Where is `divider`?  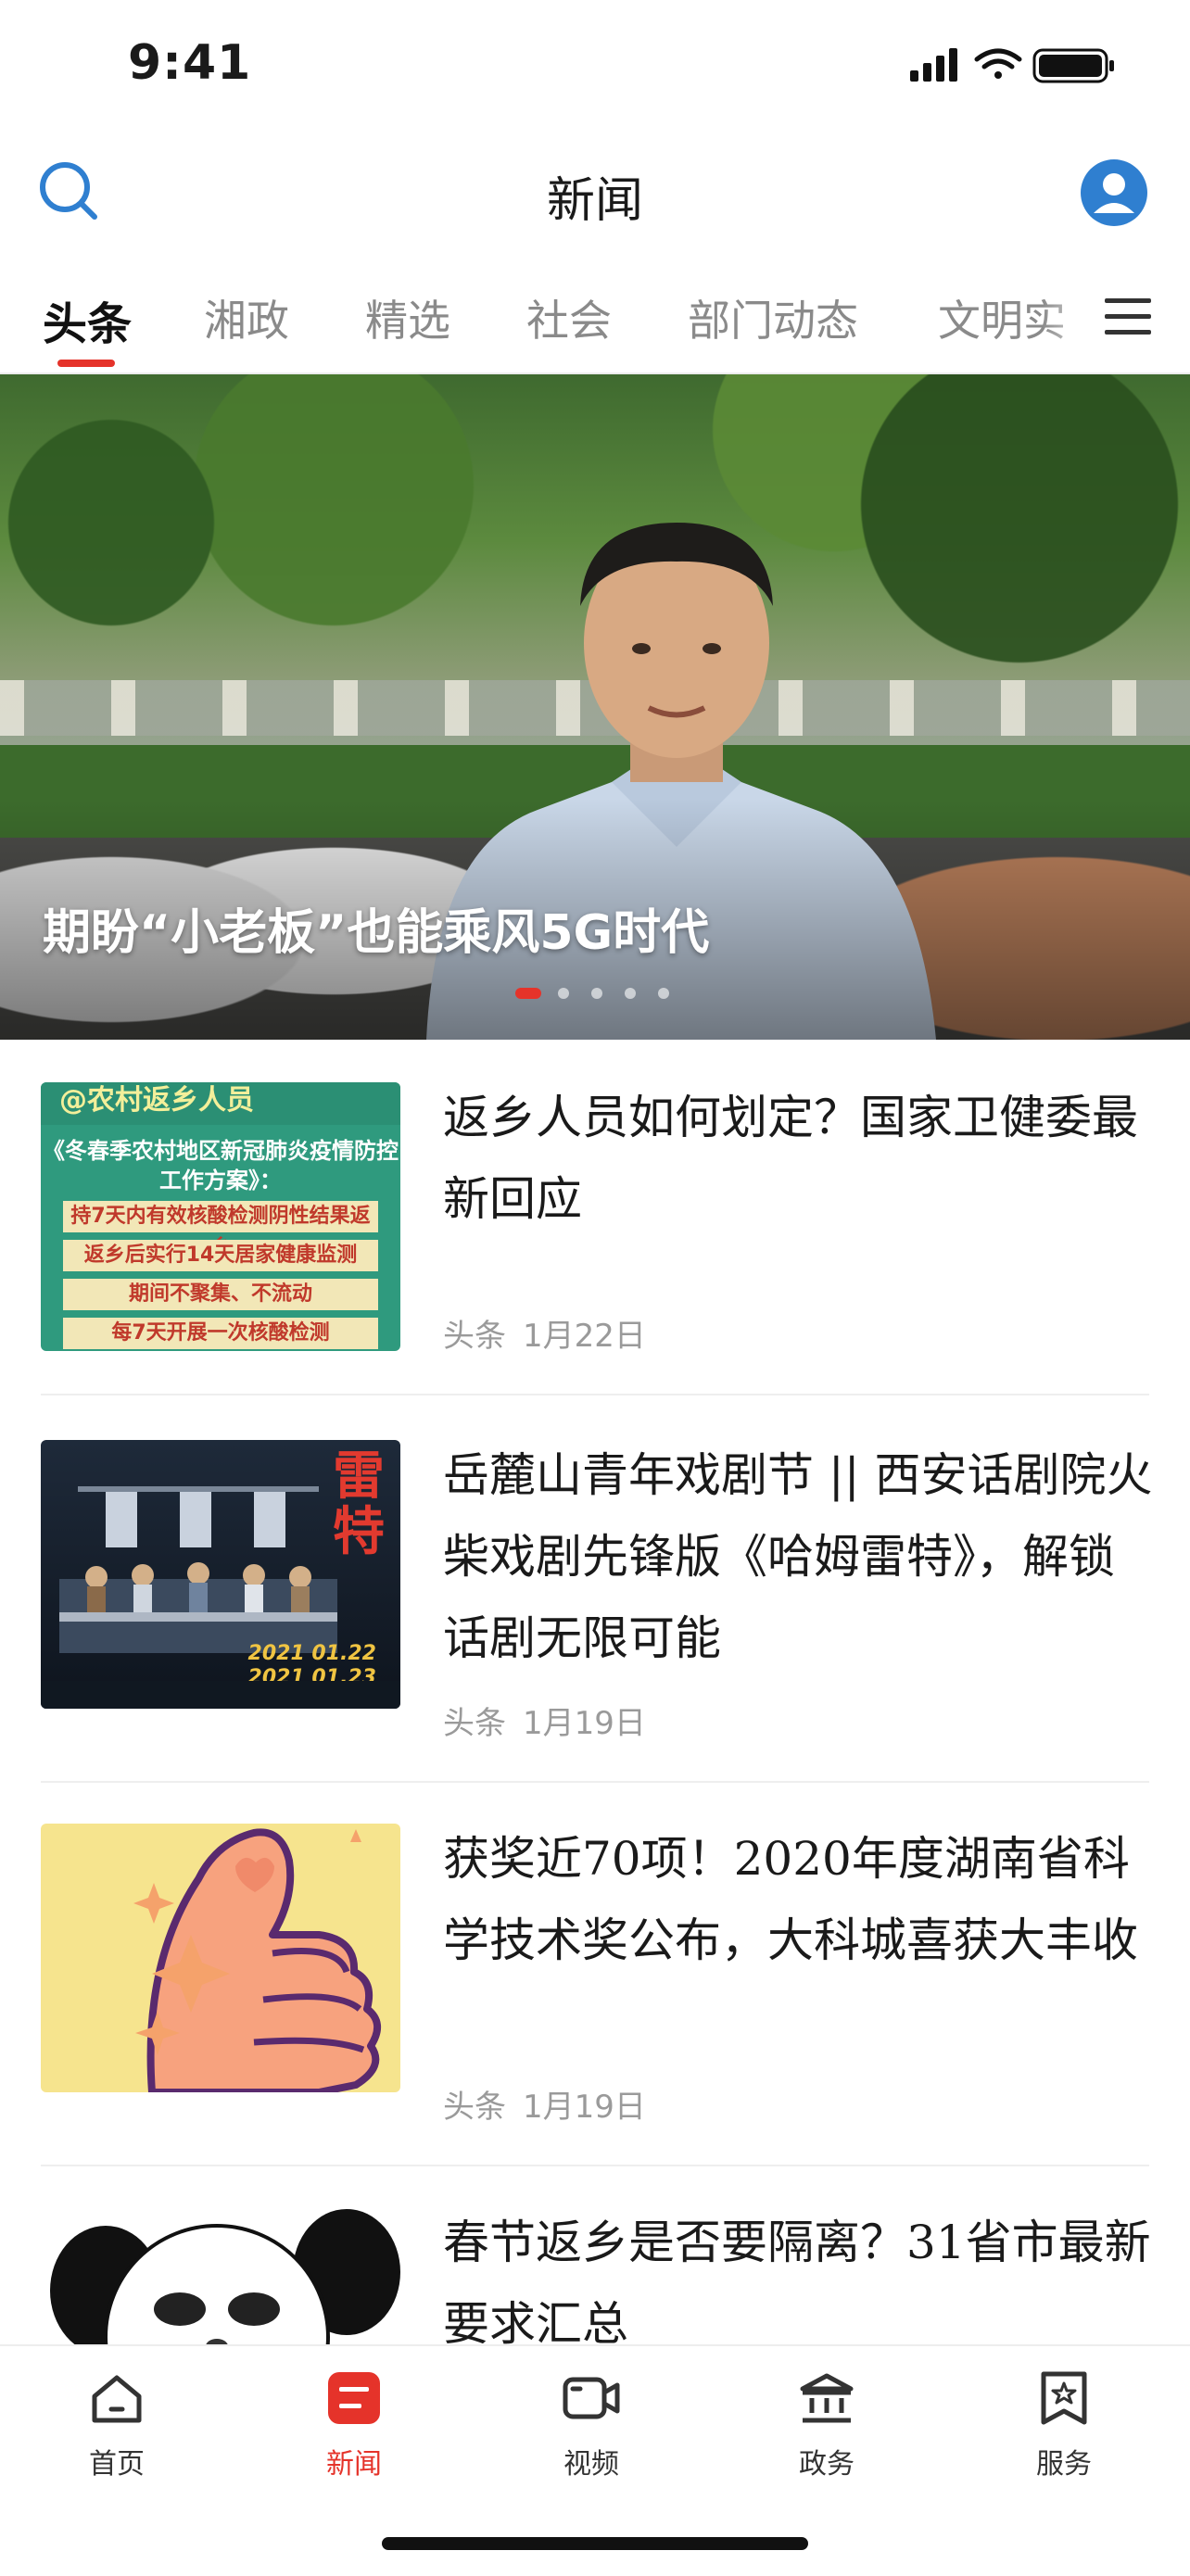
divider is located at coordinates (595, 1395).